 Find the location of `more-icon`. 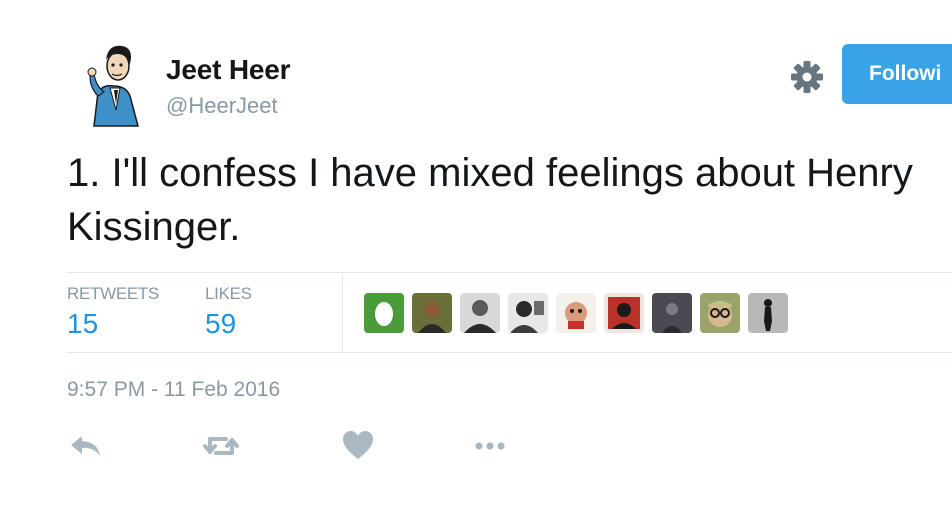

more-icon is located at coordinates (490, 446).